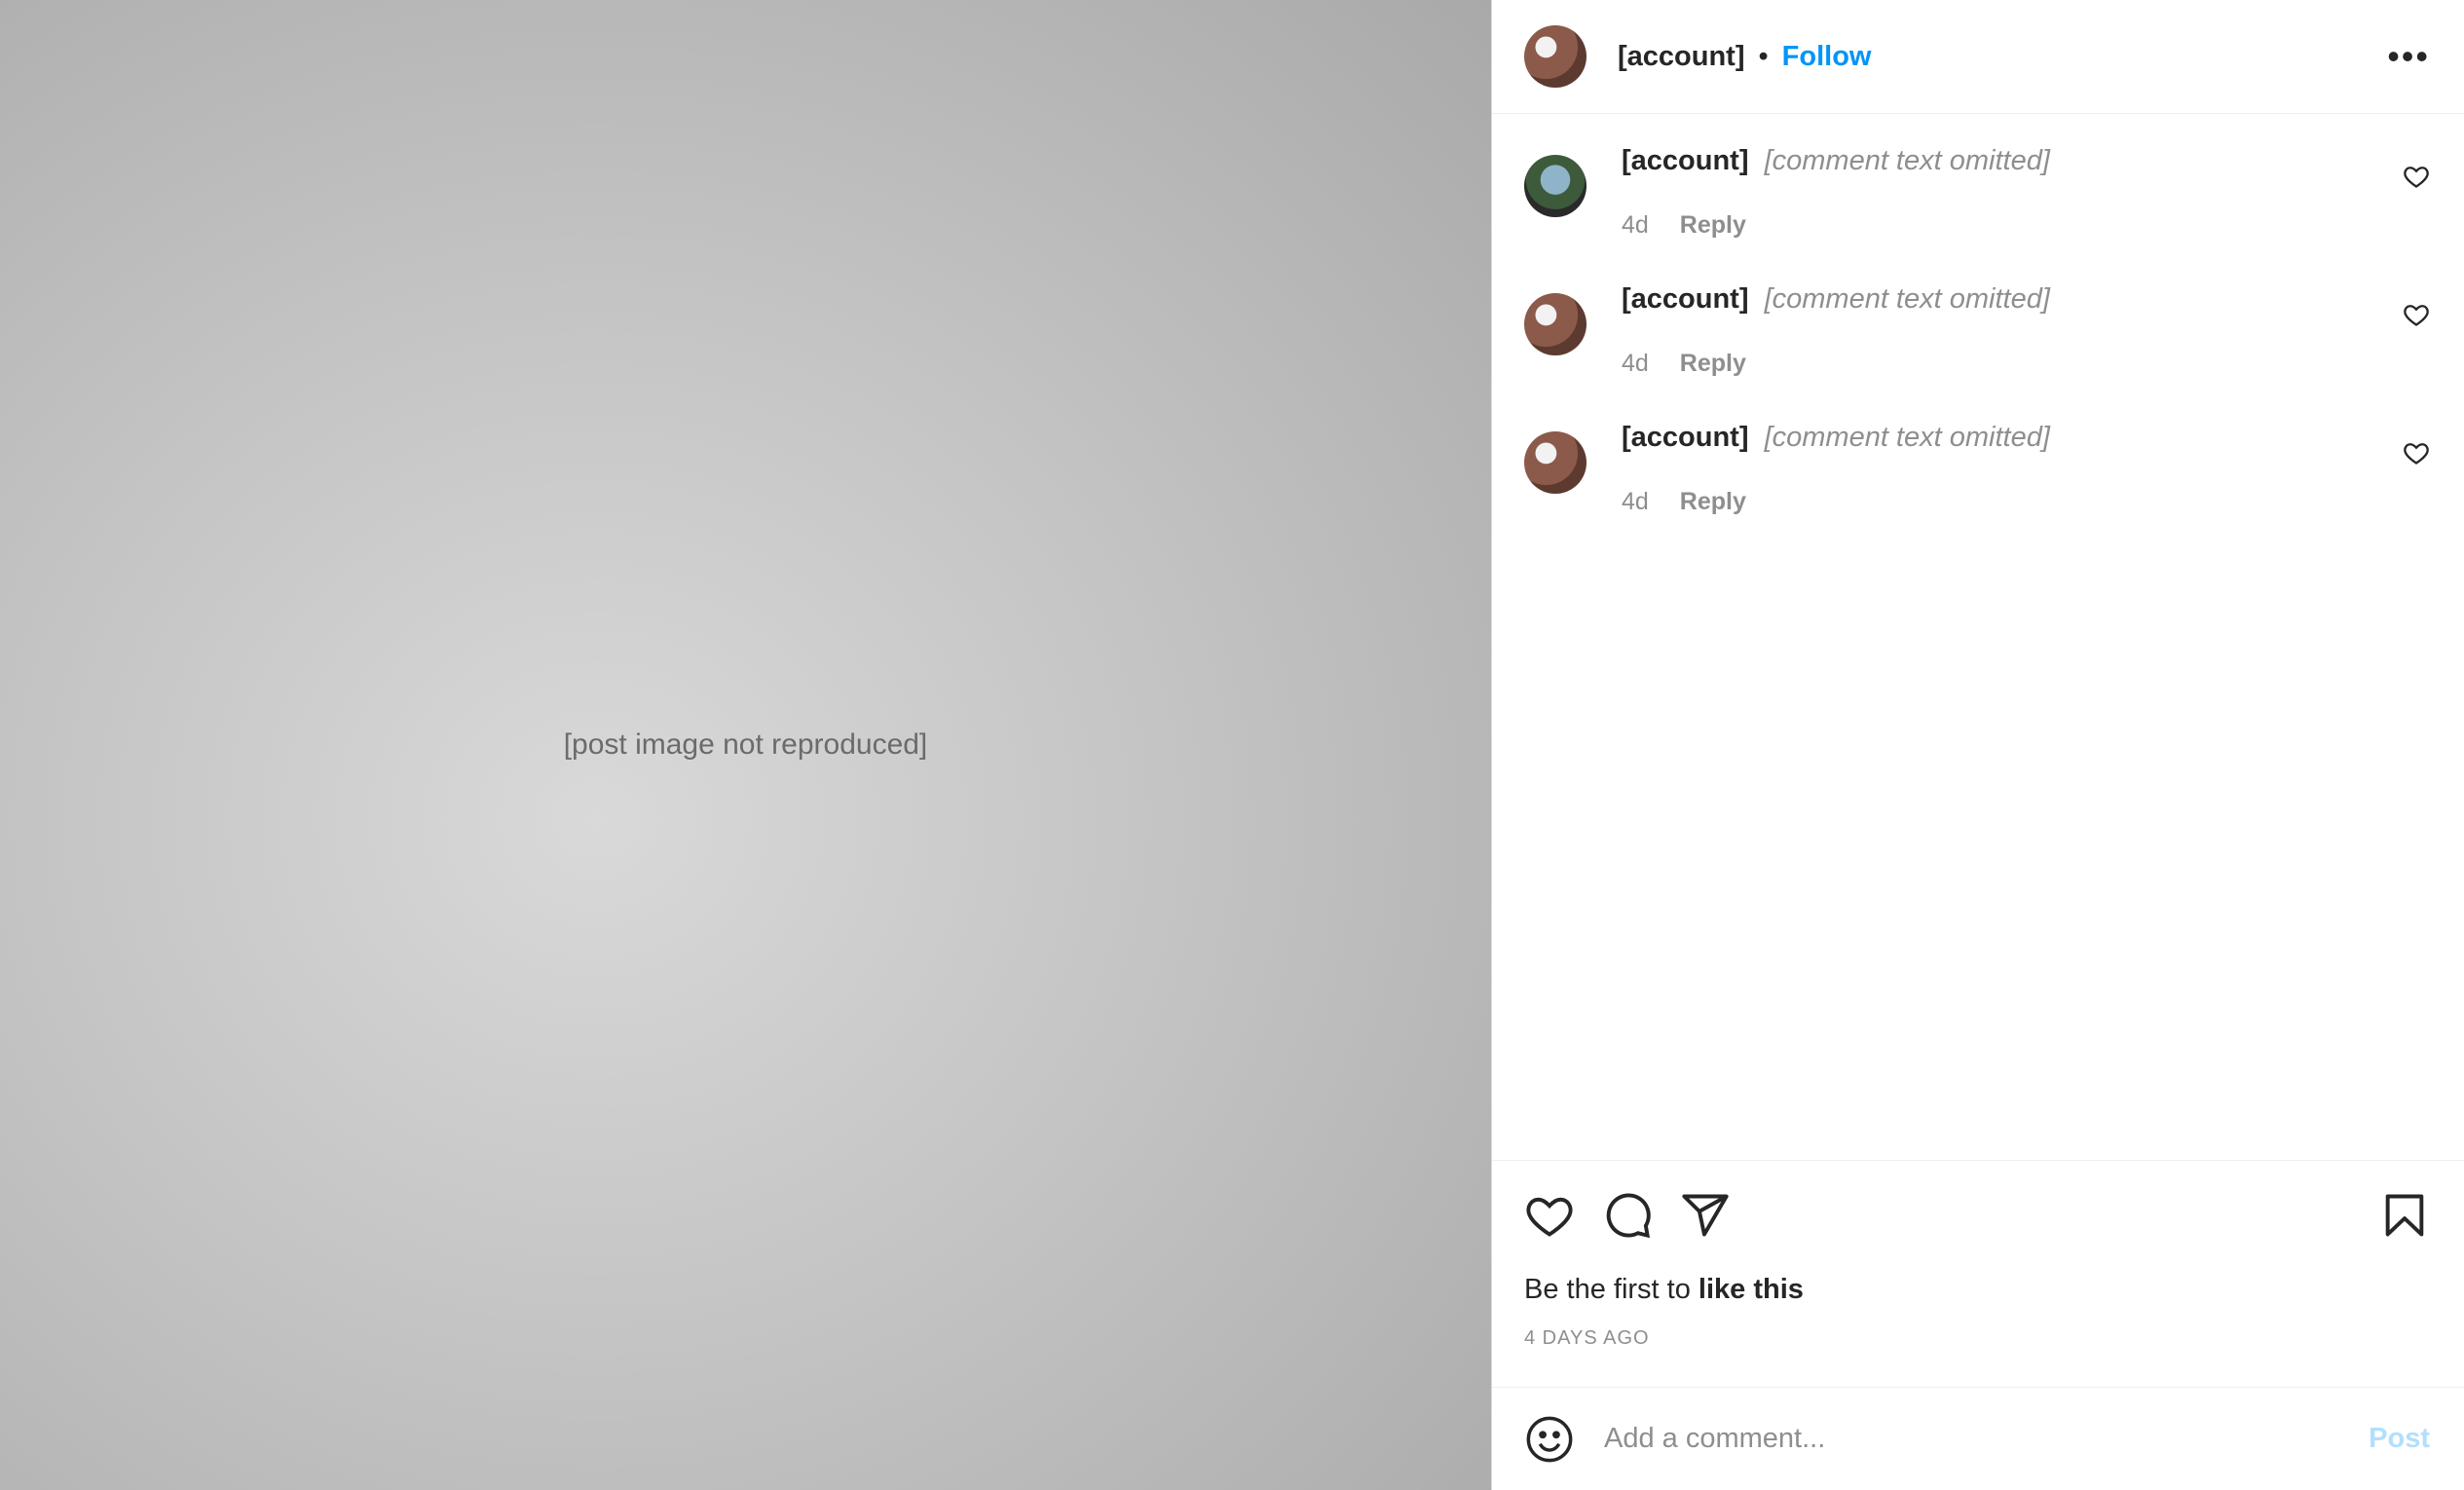  I want to click on comment-icon, so click(1627, 1215).